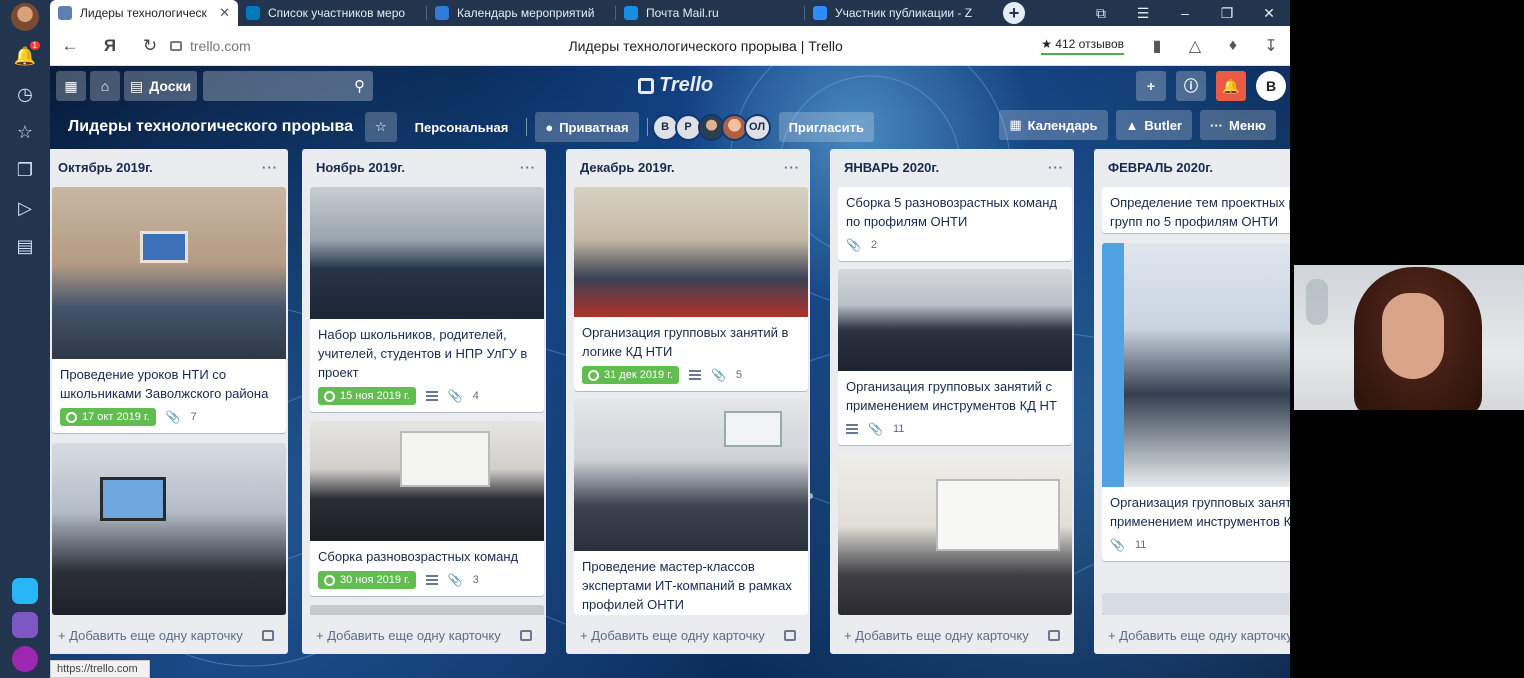 The image size is (1524, 678). Describe the element at coordinates (1053, 125) in the screenshot. I see `calendar-button: ▦ Календарь` at that location.